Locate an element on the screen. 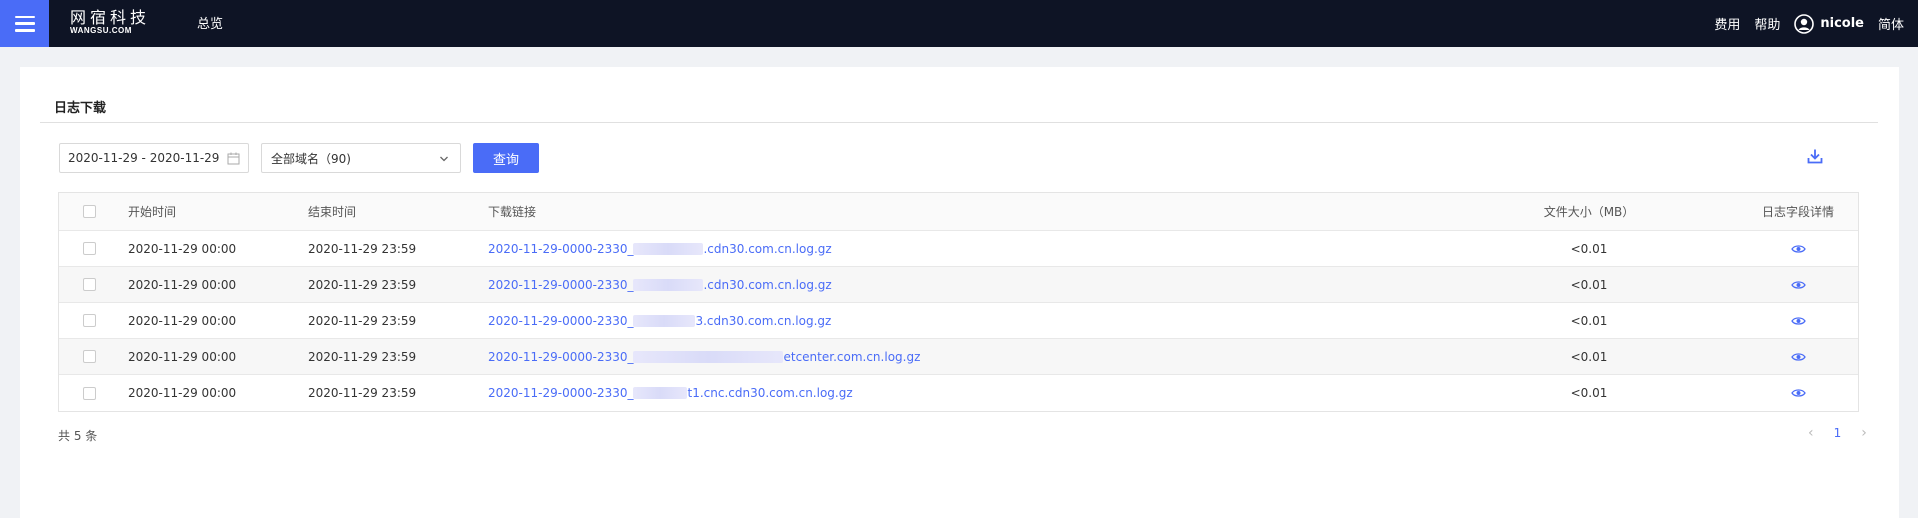 Image resolution: width=1918 pixels, height=518 pixels. menu-icon is located at coordinates (24, 23).